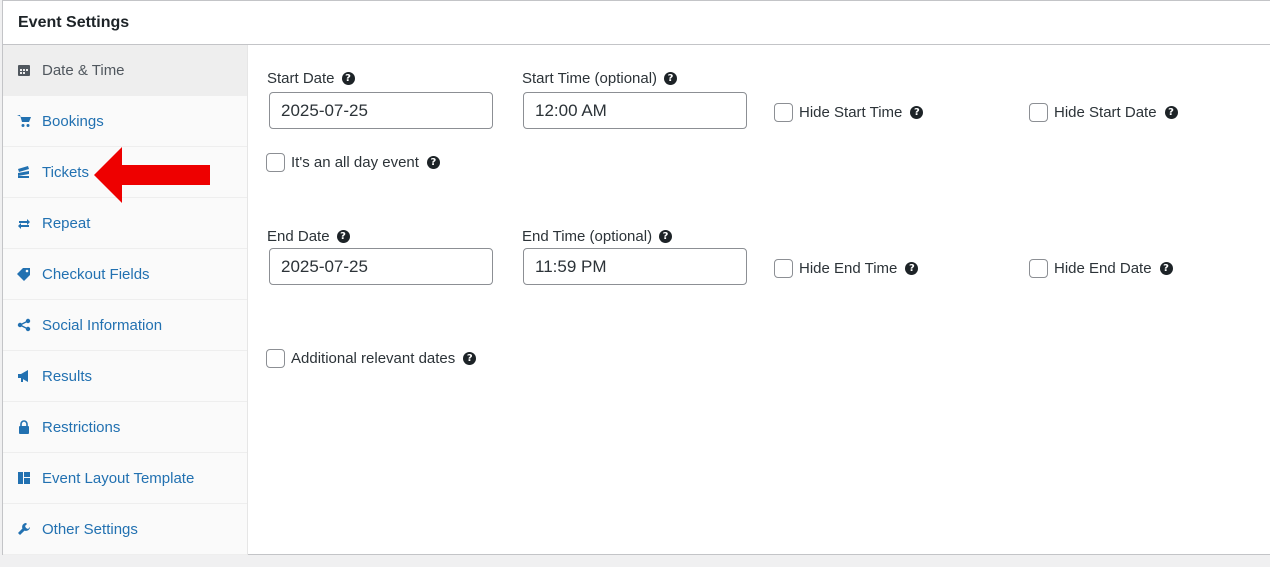 Image resolution: width=1270 pixels, height=567 pixels. I want to click on hide-start-date-label: Hide Start Date, so click(1105, 112).